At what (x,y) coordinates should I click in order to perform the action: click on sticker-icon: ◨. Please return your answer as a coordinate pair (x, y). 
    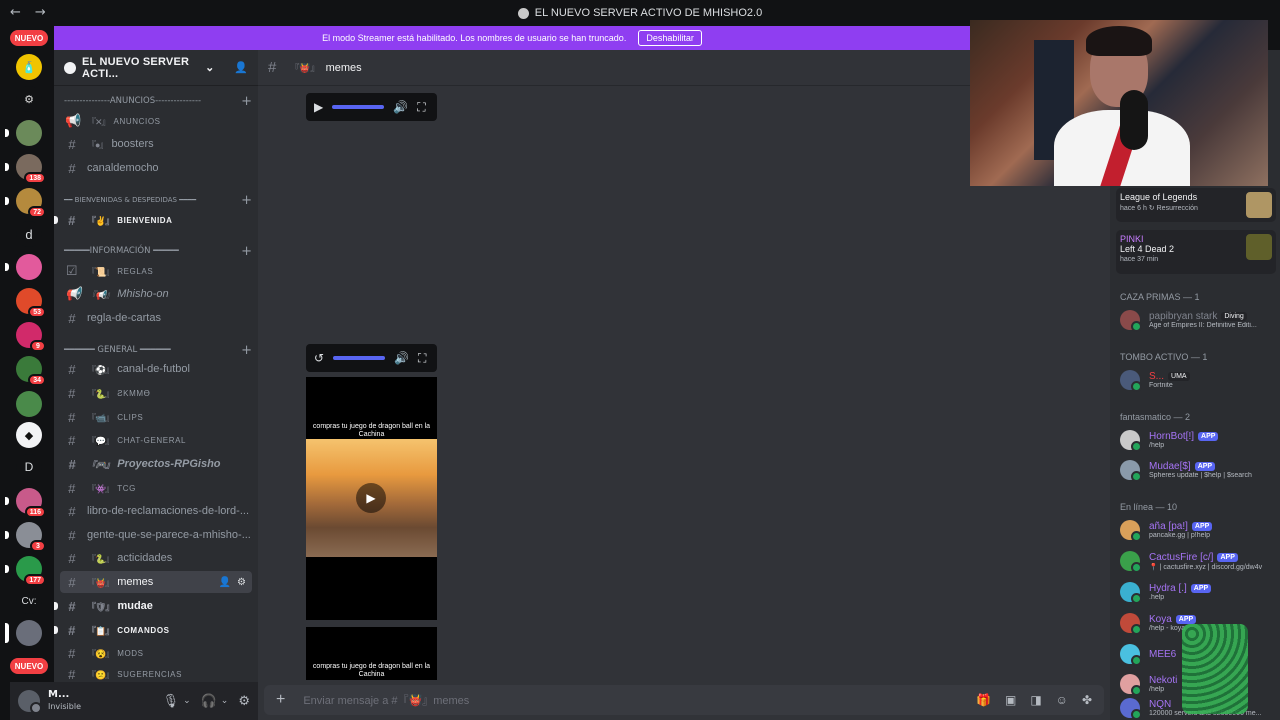
    Looking at the image, I should click on (1035, 700).